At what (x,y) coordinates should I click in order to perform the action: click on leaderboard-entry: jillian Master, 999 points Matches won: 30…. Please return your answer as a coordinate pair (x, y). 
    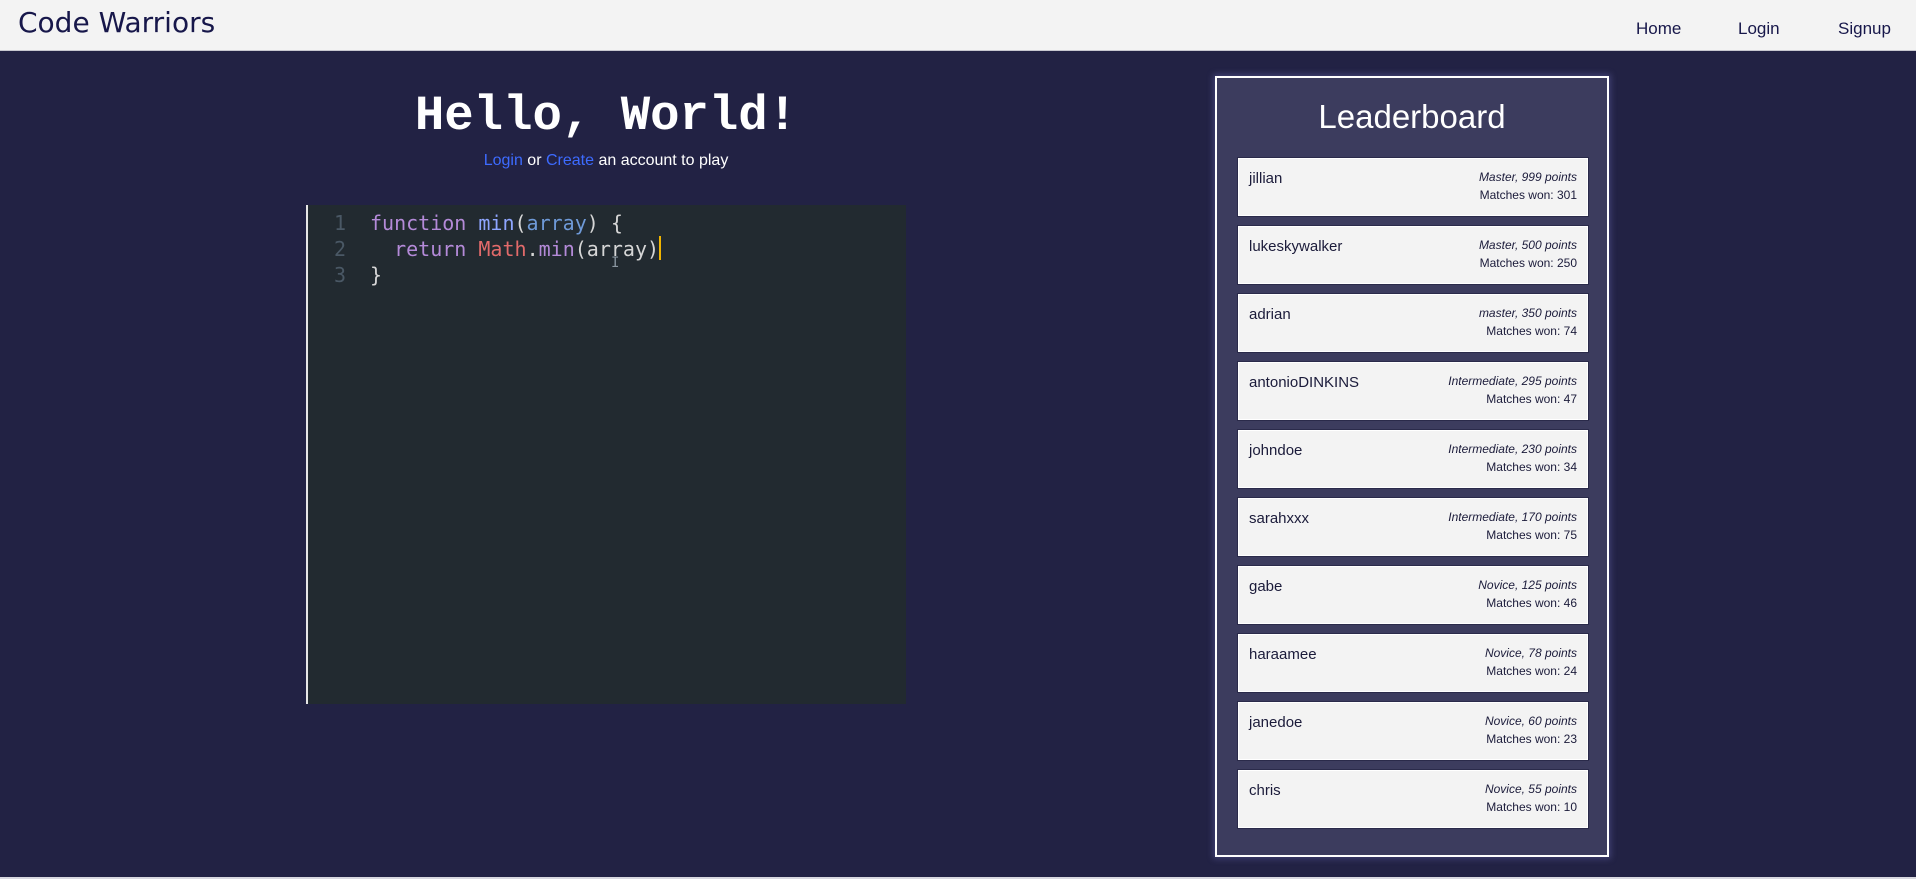
    Looking at the image, I should click on (1413, 187).